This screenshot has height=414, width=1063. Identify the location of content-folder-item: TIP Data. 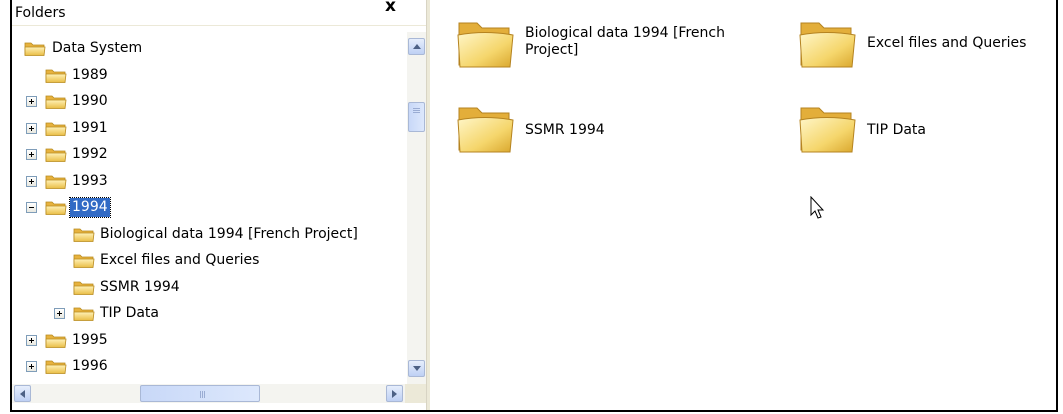
(926, 135).